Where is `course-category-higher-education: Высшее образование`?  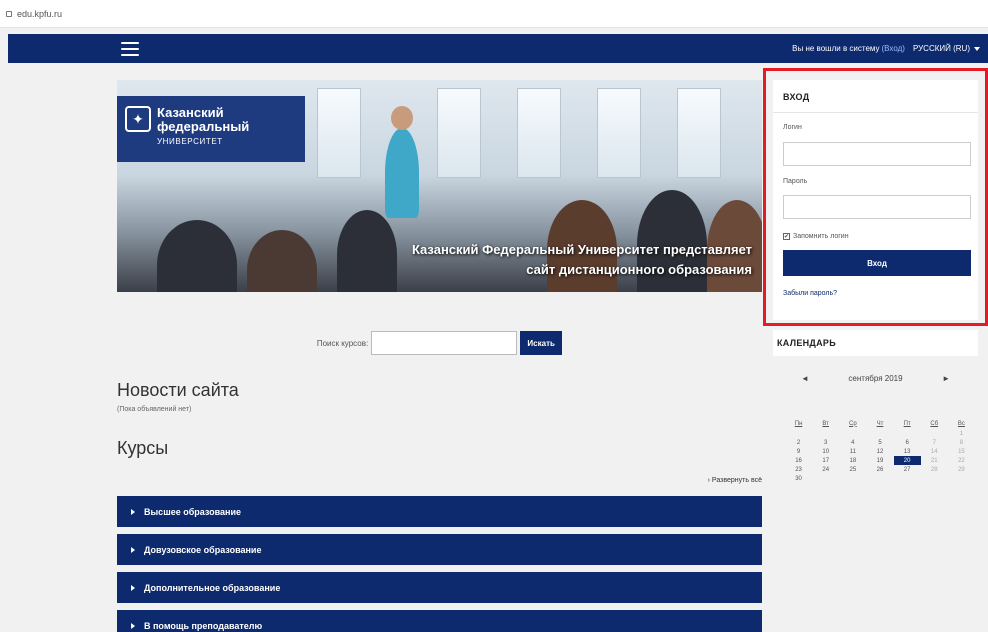 course-category-higher-education: Высшее образование is located at coordinates (439, 511).